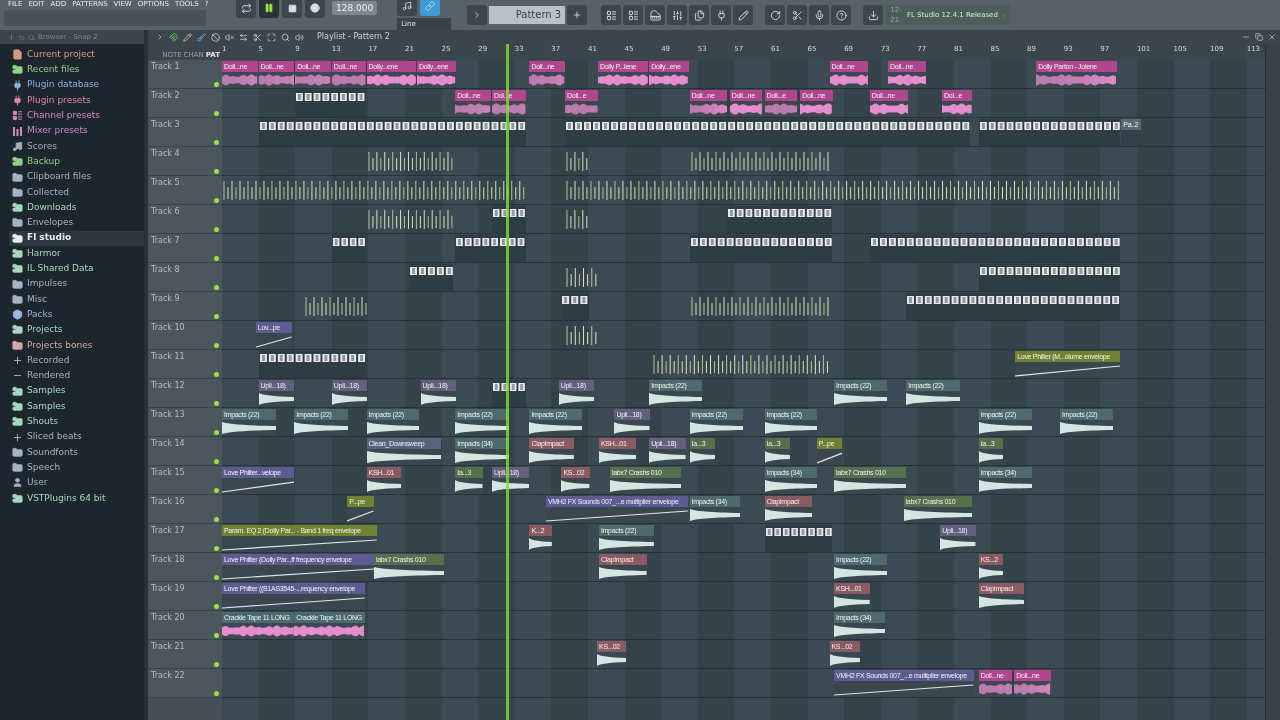 The image size is (1280, 720). Describe the element at coordinates (527, 15) in the screenshot. I see `pattern-selector: Pattern 3` at that location.